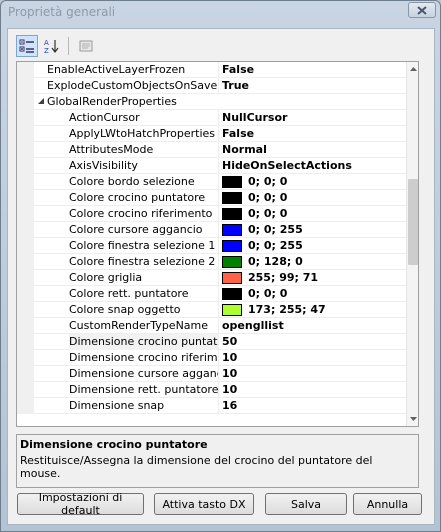  Describe the element at coordinates (144, 406) in the screenshot. I see `property-name: Dimensione snap` at that location.